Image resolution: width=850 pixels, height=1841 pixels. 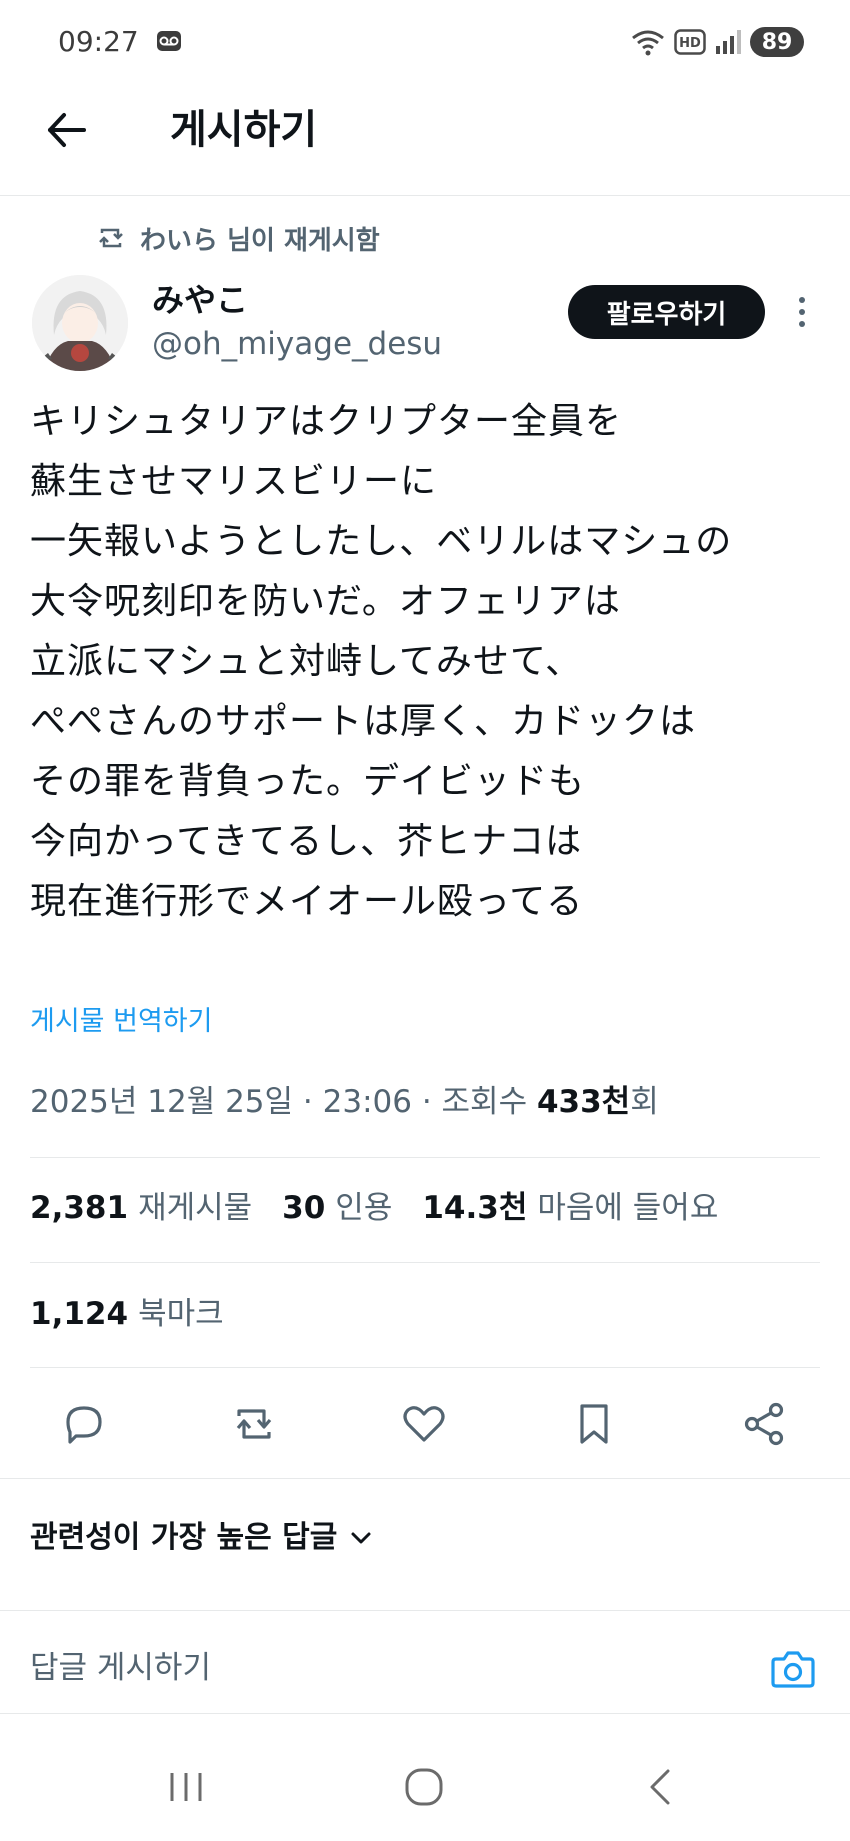 What do you see at coordinates (644, 1102) in the screenshot?
I see `views-suffix: 회` at bounding box center [644, 1102].